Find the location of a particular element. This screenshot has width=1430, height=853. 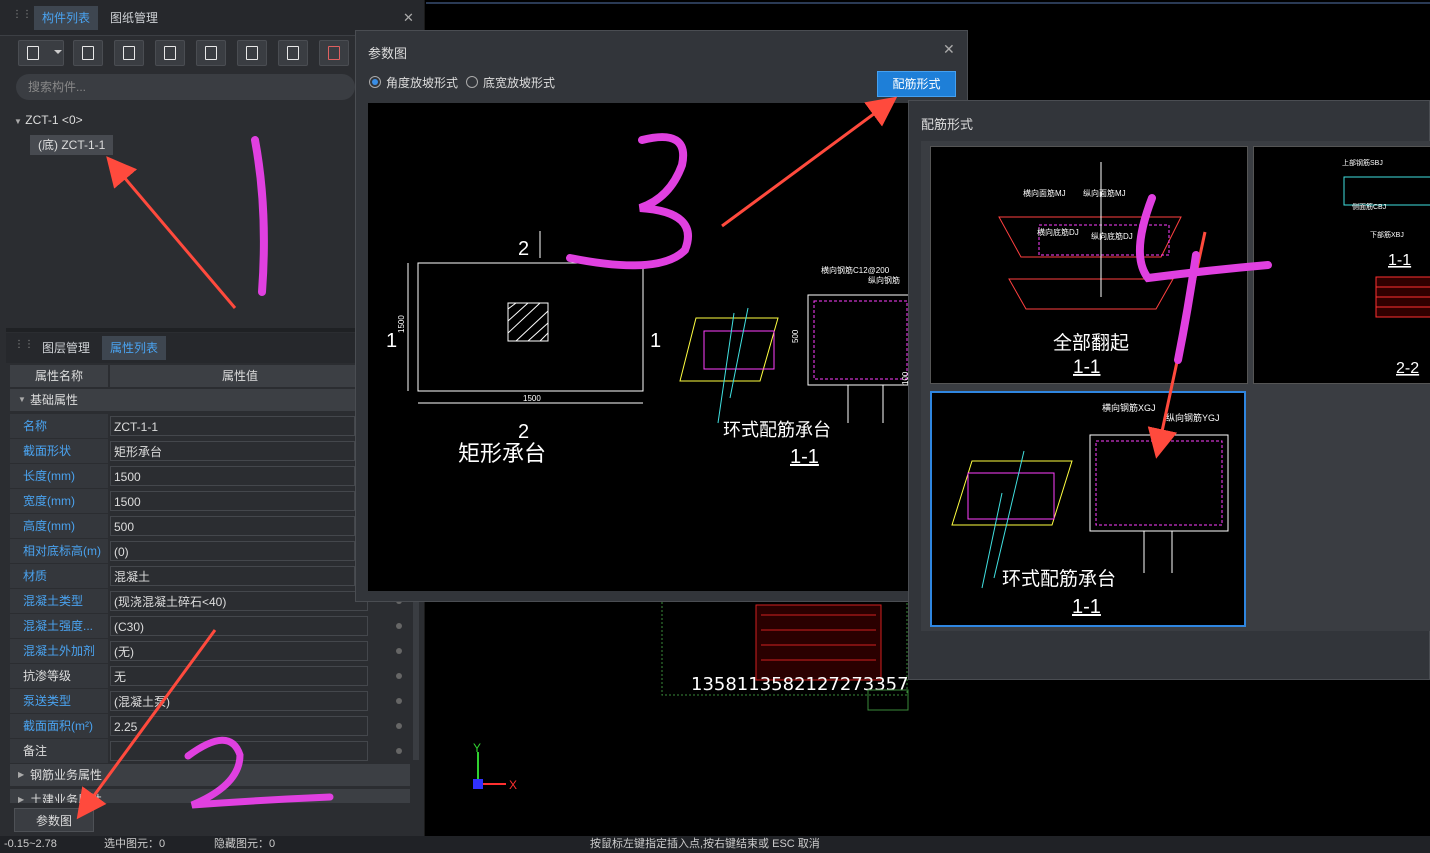

edit-button is located at coordinates (252, 53).